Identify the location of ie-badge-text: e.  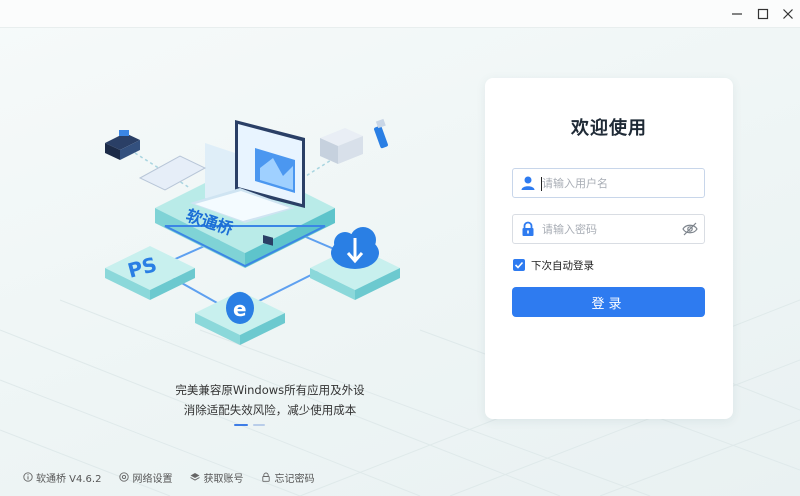
(240, 309).